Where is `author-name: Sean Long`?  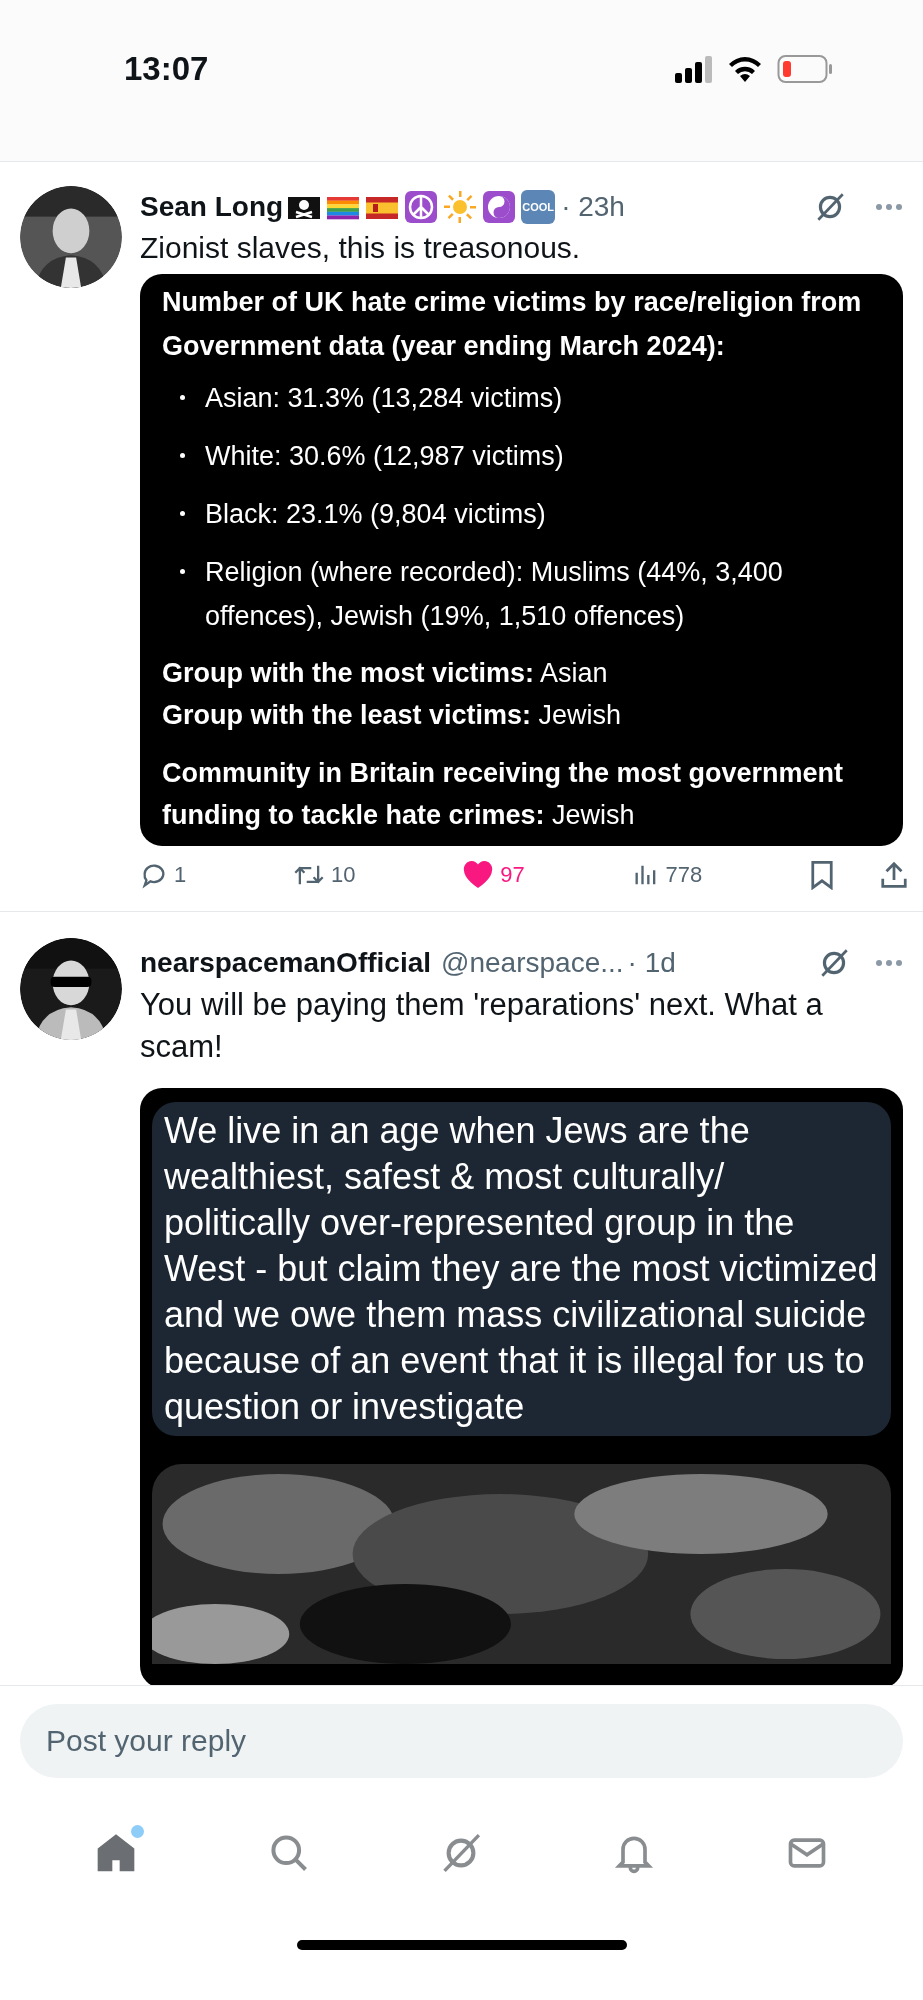
author-name: Sean Long is located at coordinates (212, 207).